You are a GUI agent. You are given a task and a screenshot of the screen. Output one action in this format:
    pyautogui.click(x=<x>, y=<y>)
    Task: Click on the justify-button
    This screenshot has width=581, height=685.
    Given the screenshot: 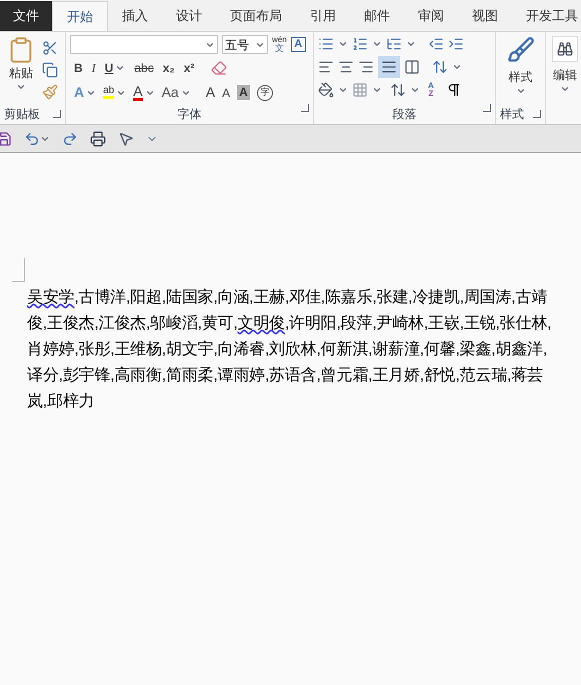 What is the action you would take?
    pyautogui.click(x=389, y=67)
    